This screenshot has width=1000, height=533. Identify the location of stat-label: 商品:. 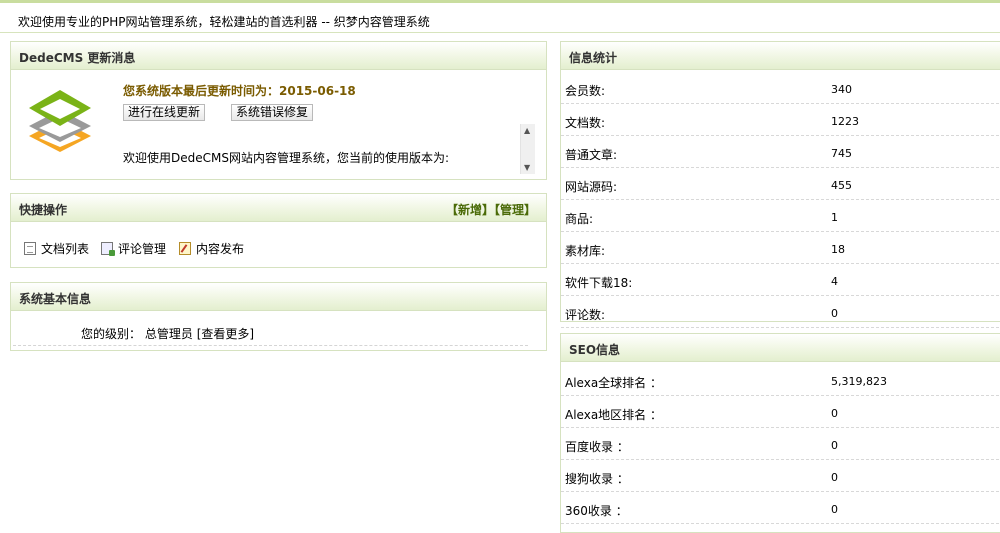
(579, 219).